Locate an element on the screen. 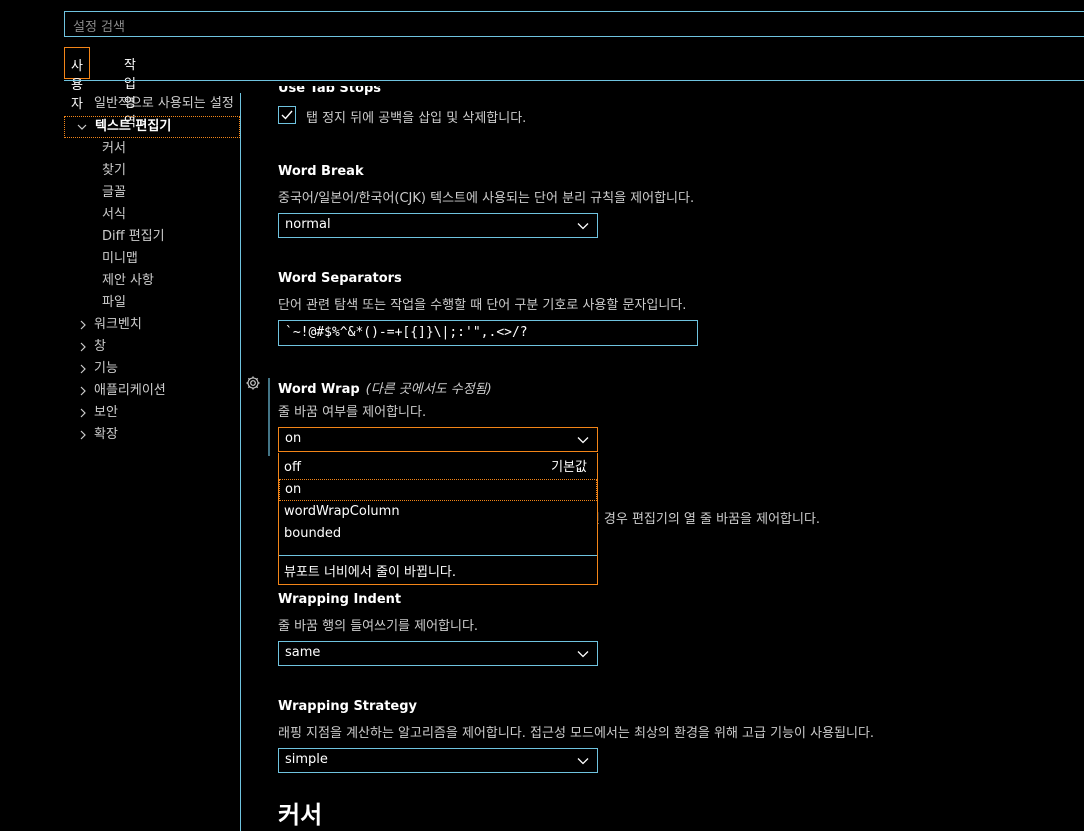  toc-item-suggestions: 제안 사항 is located at coordinates (152, 281).